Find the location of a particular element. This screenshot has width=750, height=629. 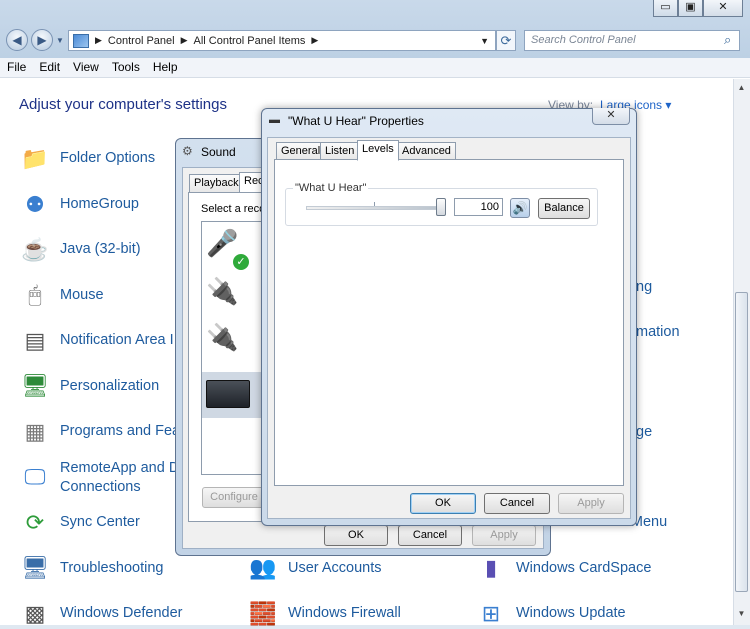

menu-tools: Tools is located at coordinates (125, 67).